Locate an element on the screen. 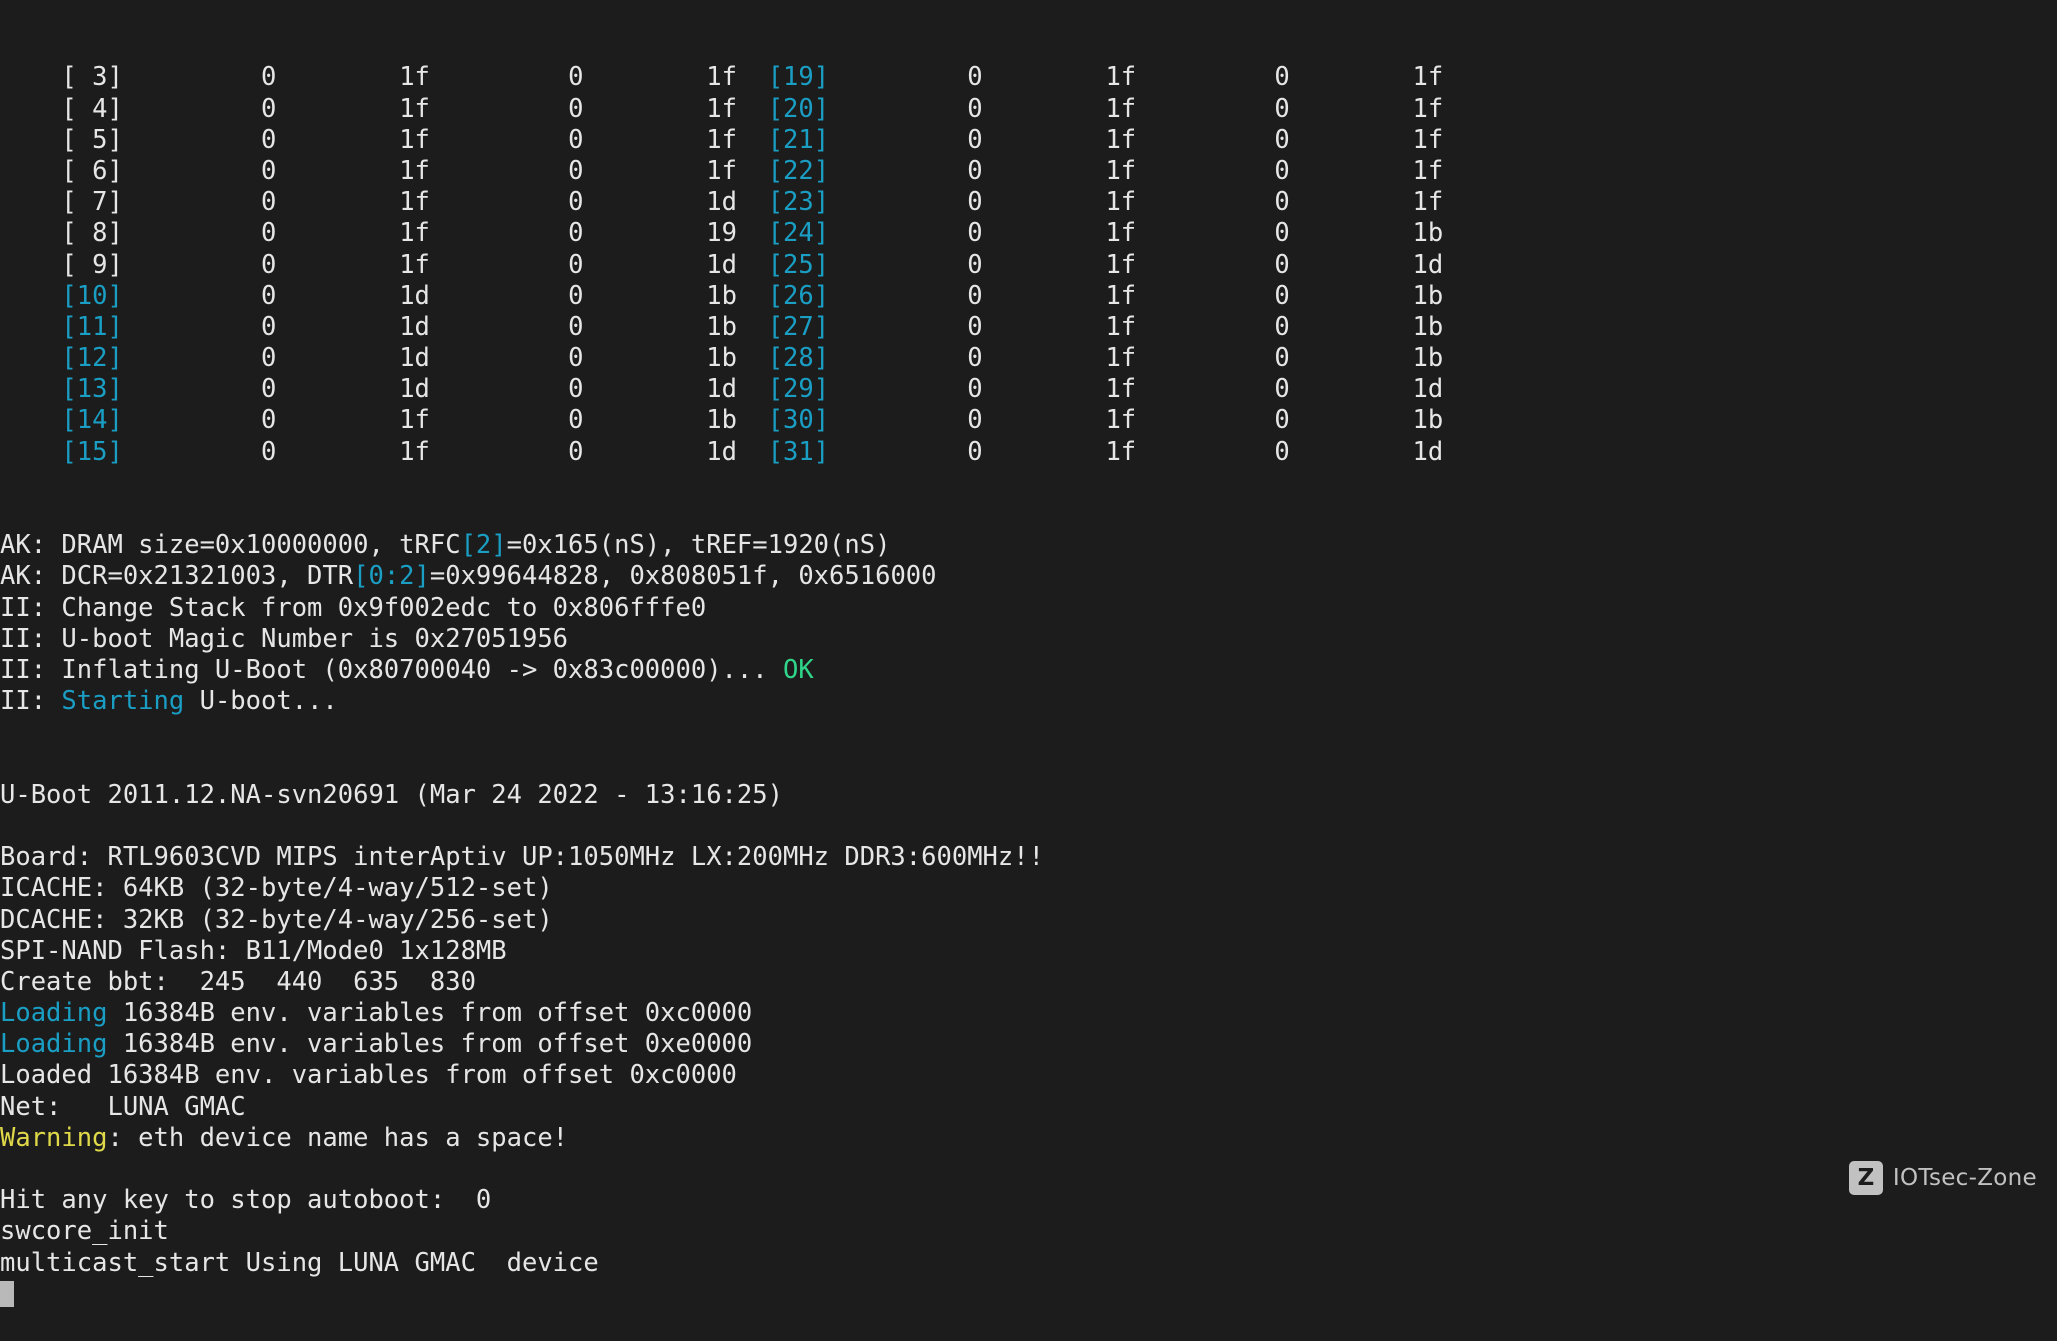  table-row: [13] 0 1d 0 1d [29] 0 1f 0 1d is located at coordinates (1028, 389).